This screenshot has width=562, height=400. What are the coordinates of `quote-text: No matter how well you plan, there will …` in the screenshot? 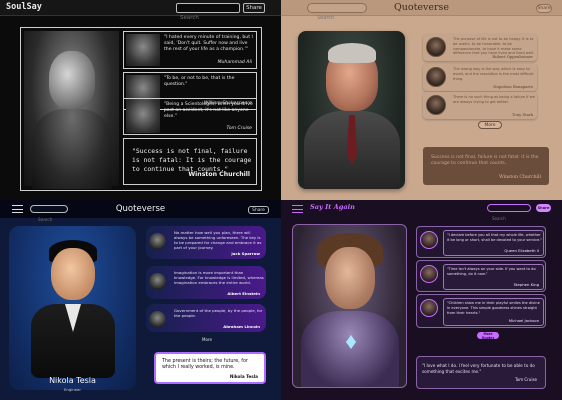 It's located at (218, 240).